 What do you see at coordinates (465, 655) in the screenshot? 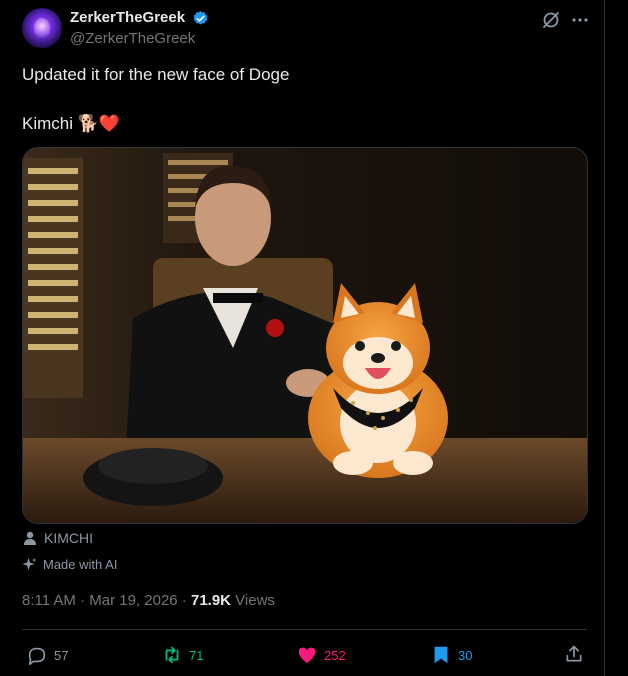
I see `bookmark-count: 30` at bounding box center [465, 655].